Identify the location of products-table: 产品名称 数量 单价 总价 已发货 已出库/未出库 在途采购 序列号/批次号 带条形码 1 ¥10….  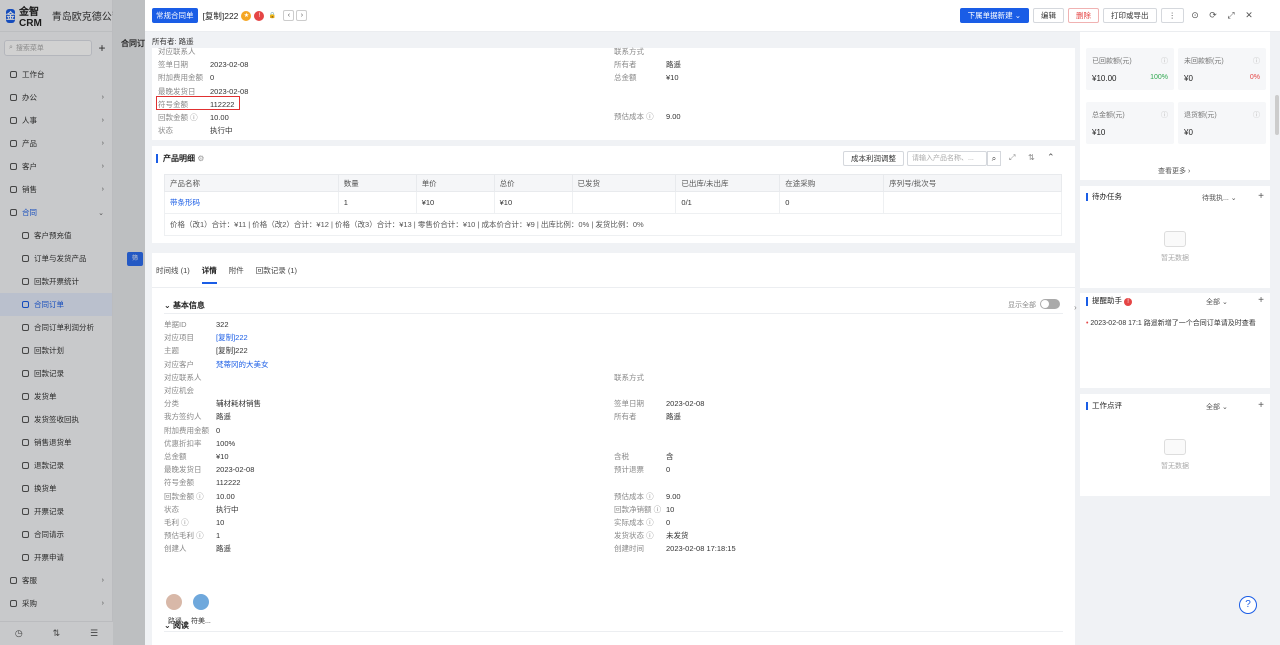
(613, 205).